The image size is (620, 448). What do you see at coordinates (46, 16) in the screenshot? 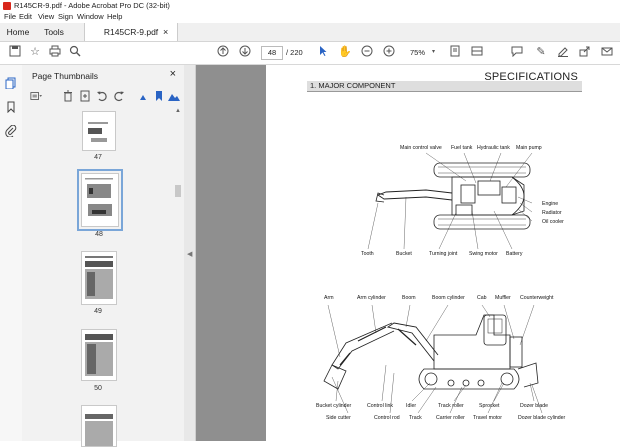
I see `menu-view: View` at bounding box center [46, 16].